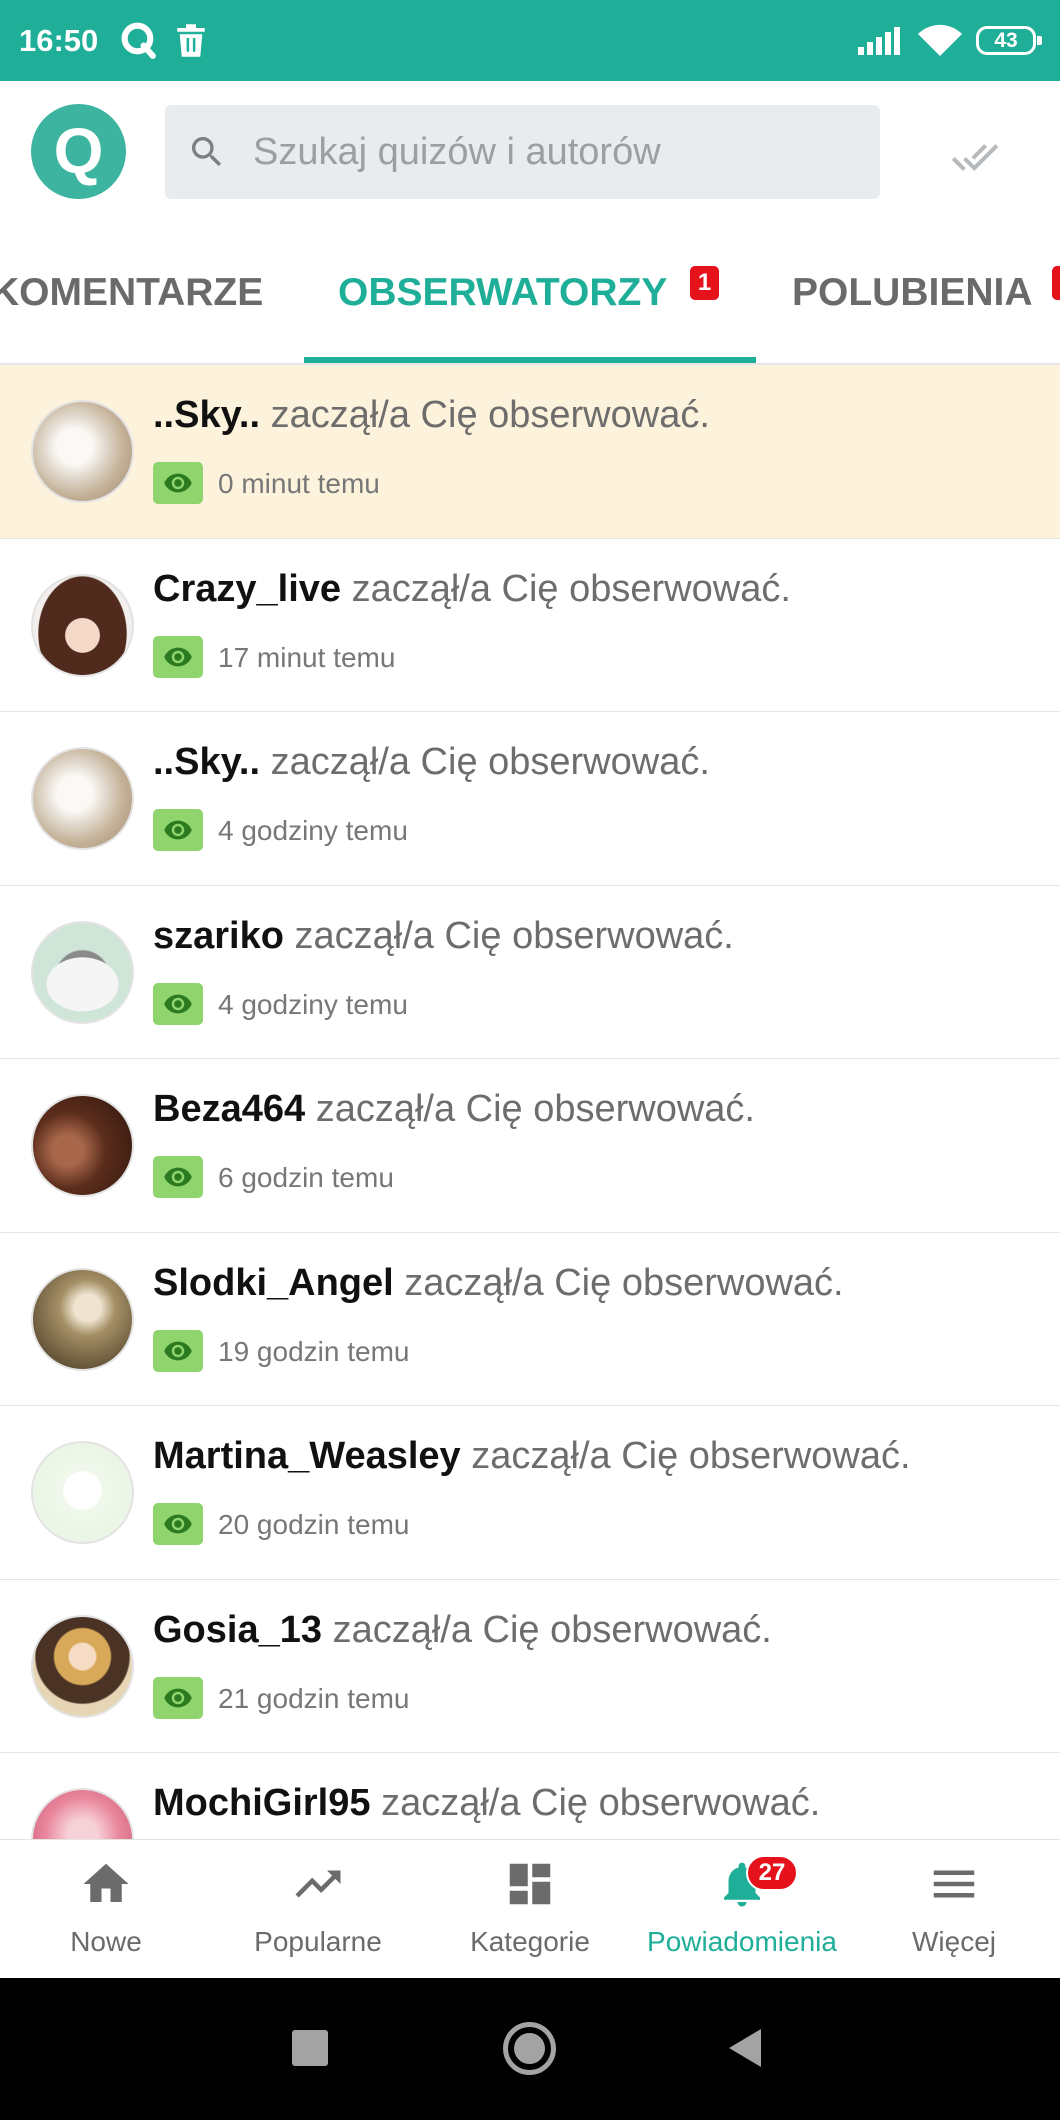 This screenshot has height=2120, width=1060. I want to click on battery-icon: 43, so click(1009, 40).